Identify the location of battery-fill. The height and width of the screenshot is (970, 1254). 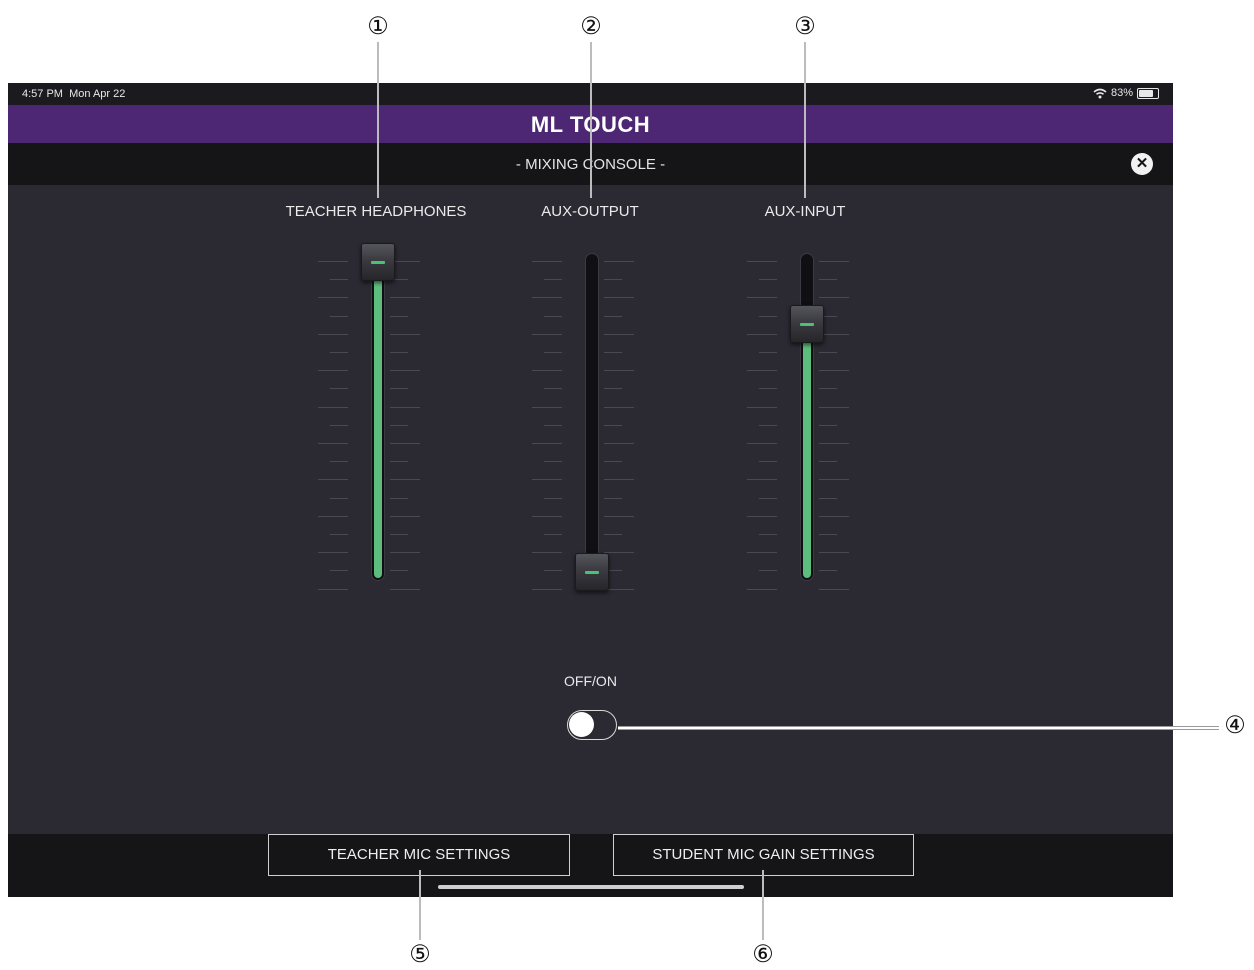
(1146, 93).